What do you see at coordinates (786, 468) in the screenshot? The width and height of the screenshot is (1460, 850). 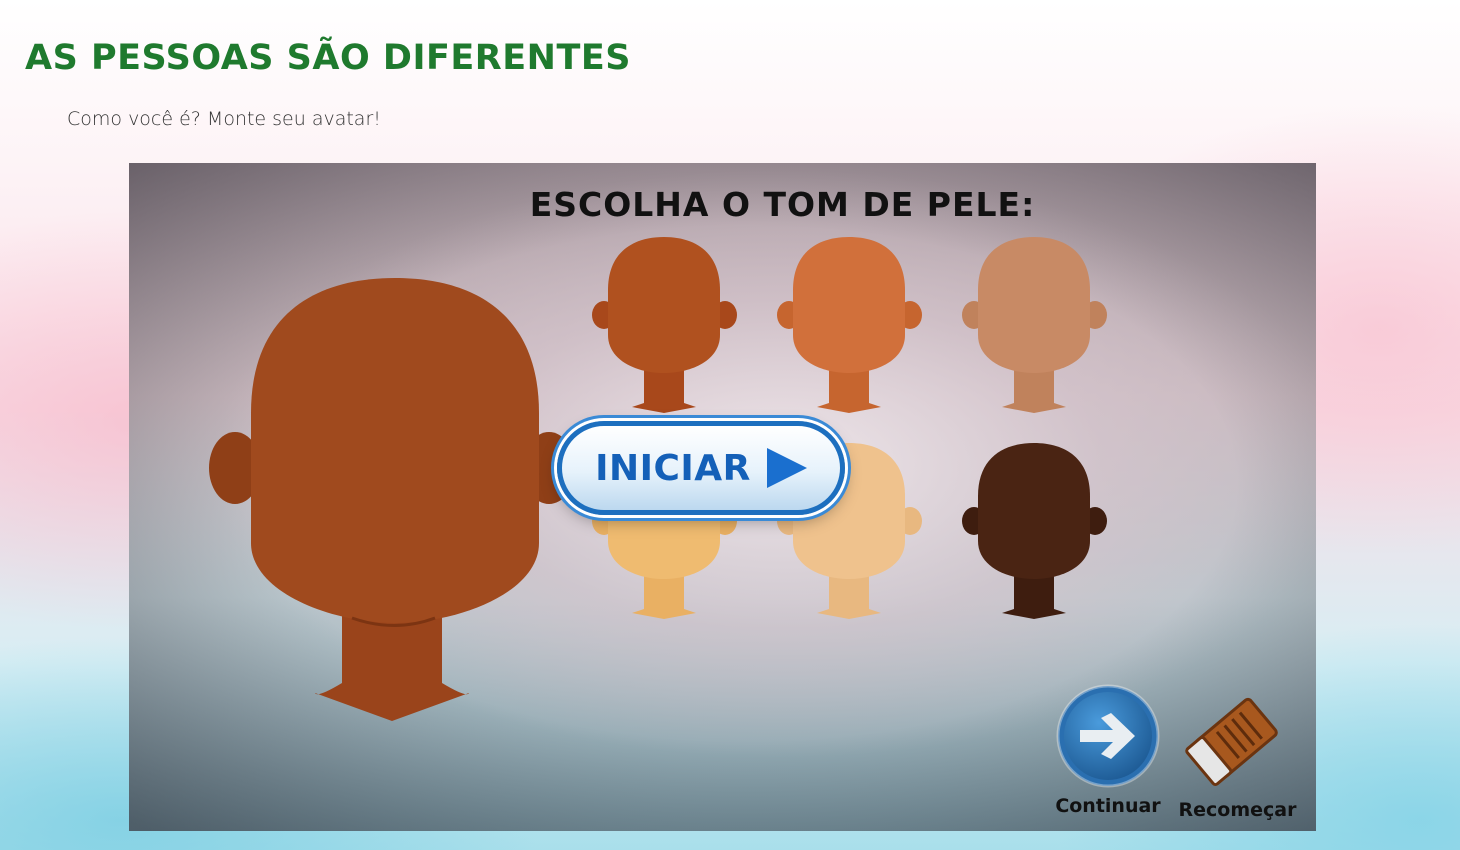 I see `play-icon` at bounding box center [786, 468].